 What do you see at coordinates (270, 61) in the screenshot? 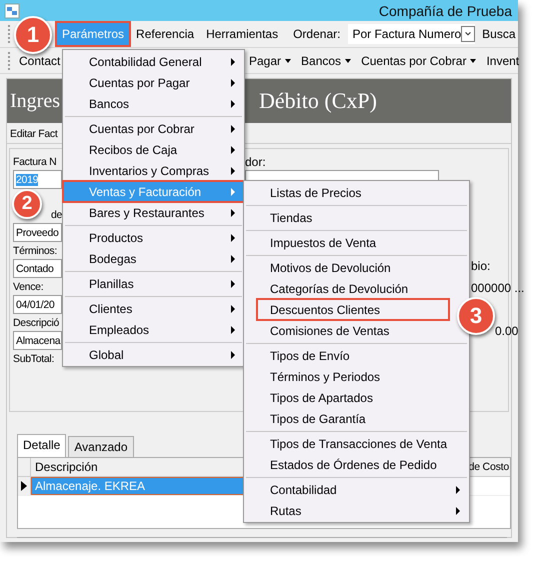
I see `toolbar-menu: Pagar` at bounding box center [270, 61].